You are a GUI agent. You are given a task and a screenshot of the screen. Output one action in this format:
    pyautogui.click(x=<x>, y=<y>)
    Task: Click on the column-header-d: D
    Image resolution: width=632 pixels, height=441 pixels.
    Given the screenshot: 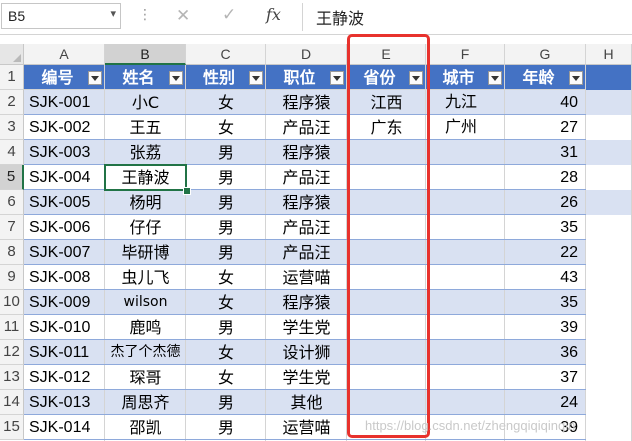 What is the action you would take?
    pyautogui.click(x=306, y=54)
    